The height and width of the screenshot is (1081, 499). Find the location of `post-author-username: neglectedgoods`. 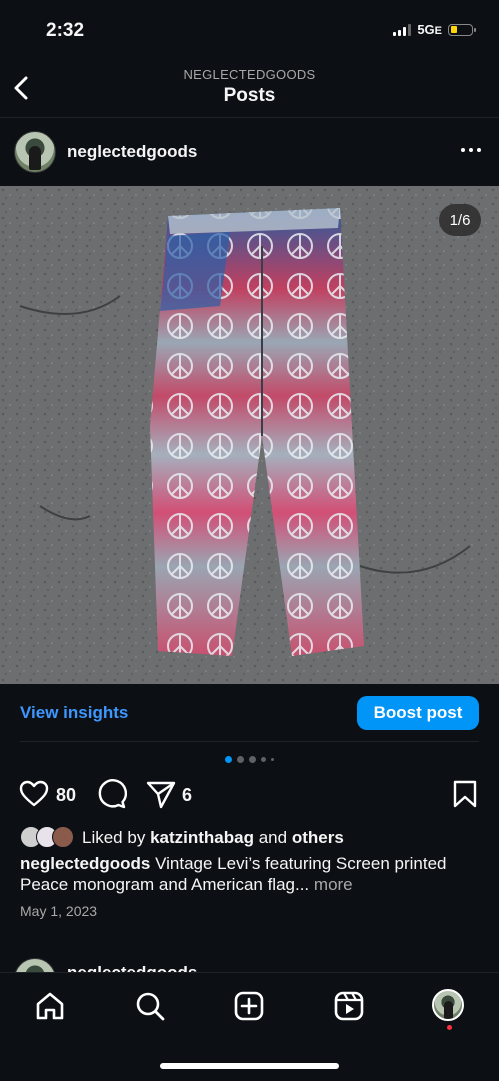

post-author-username: neglectedgoods is located at coordinates (132, 152).